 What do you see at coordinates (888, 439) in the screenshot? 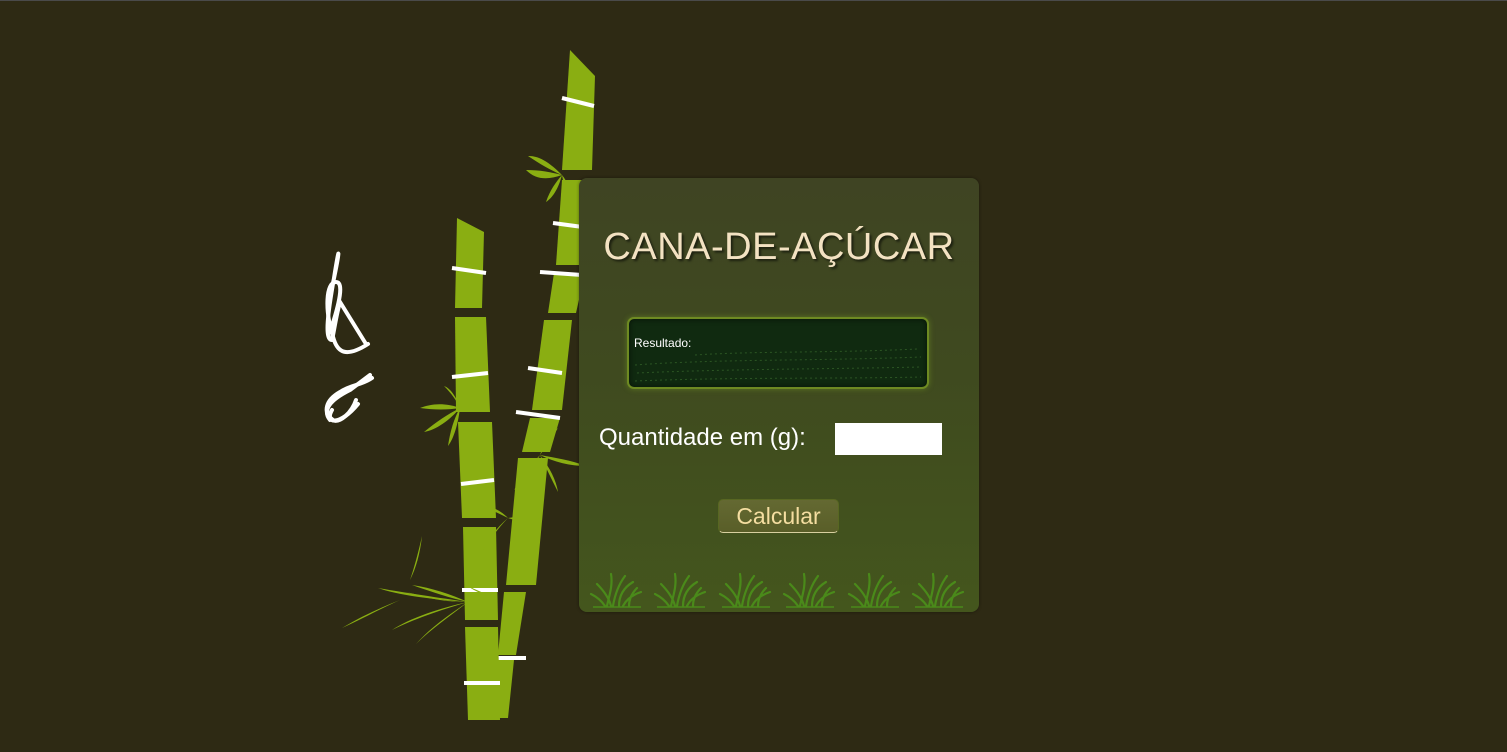
I see `quantity-input` at bounding box center [888, 439].